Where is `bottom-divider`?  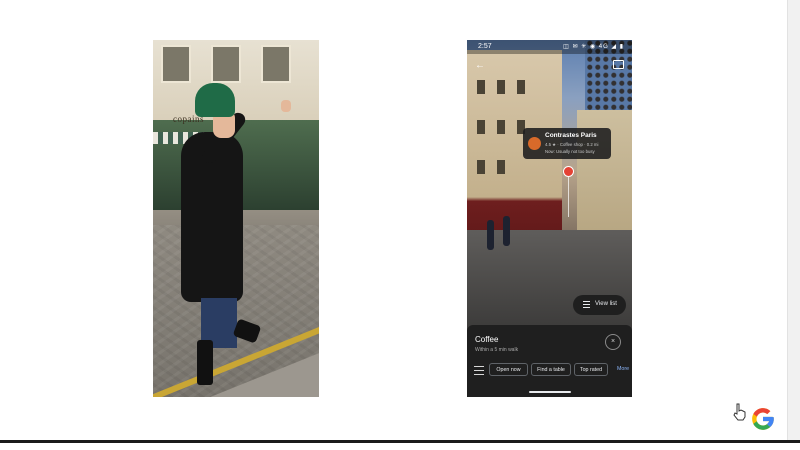
bottom-divider is located at coordinates (400, 441).